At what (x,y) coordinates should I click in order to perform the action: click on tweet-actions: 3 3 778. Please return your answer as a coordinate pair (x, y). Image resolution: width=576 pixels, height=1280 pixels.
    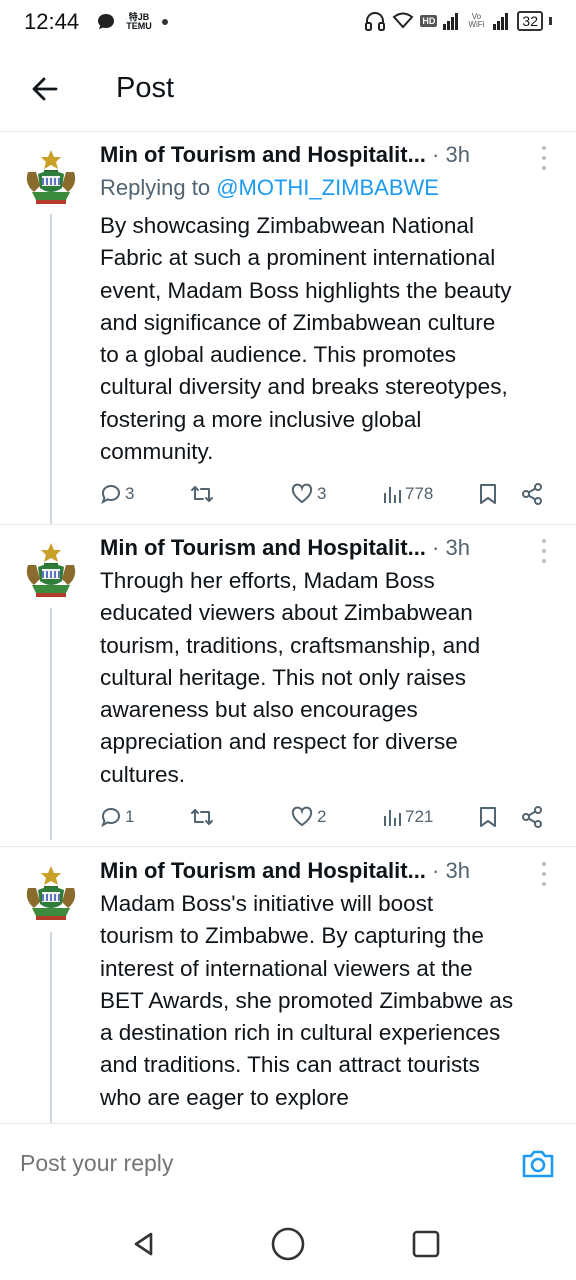
    Looking at the image, I should click on (325, 494).